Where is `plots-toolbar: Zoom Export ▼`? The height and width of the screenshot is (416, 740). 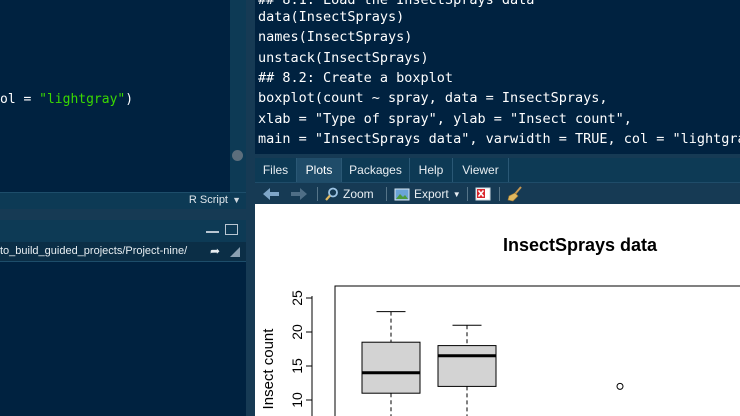
plots-toolbar: Zoom Export ▼ is located at coordinates (497, 193).